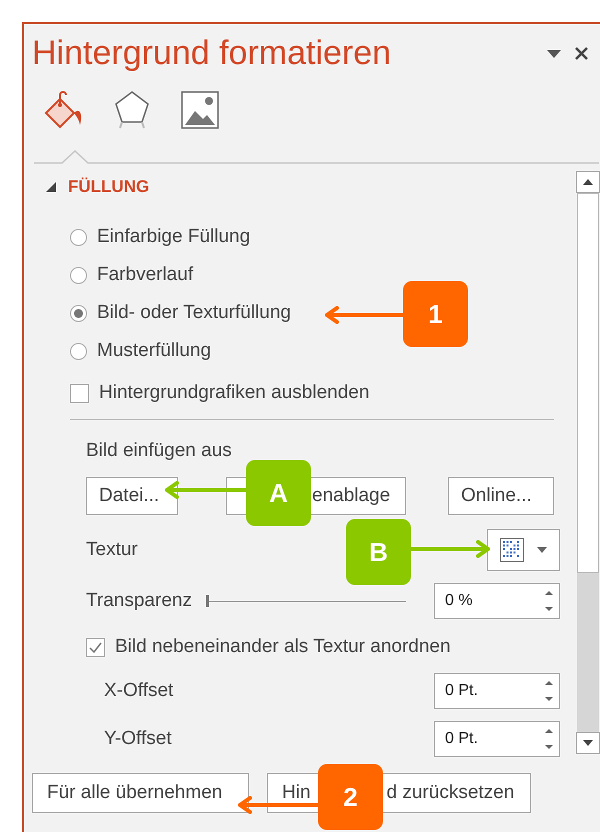  Describe the element at coordinates (512, 550) in the screenshot. I see `texture-icon` at that location.